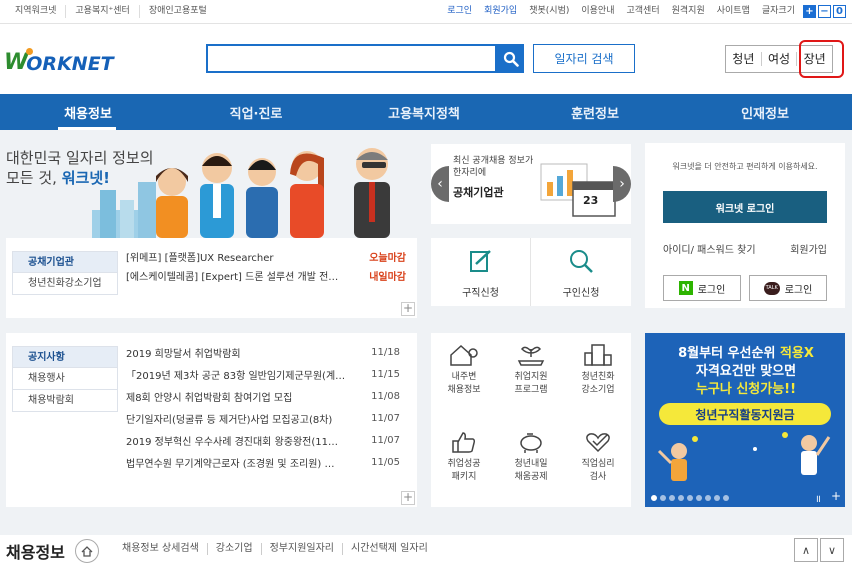 This screenshot has height=567, width=852. Describe the element at coordinates (256, 112) in the screenshot. I see `nav-career: 직업·진로` at that location.